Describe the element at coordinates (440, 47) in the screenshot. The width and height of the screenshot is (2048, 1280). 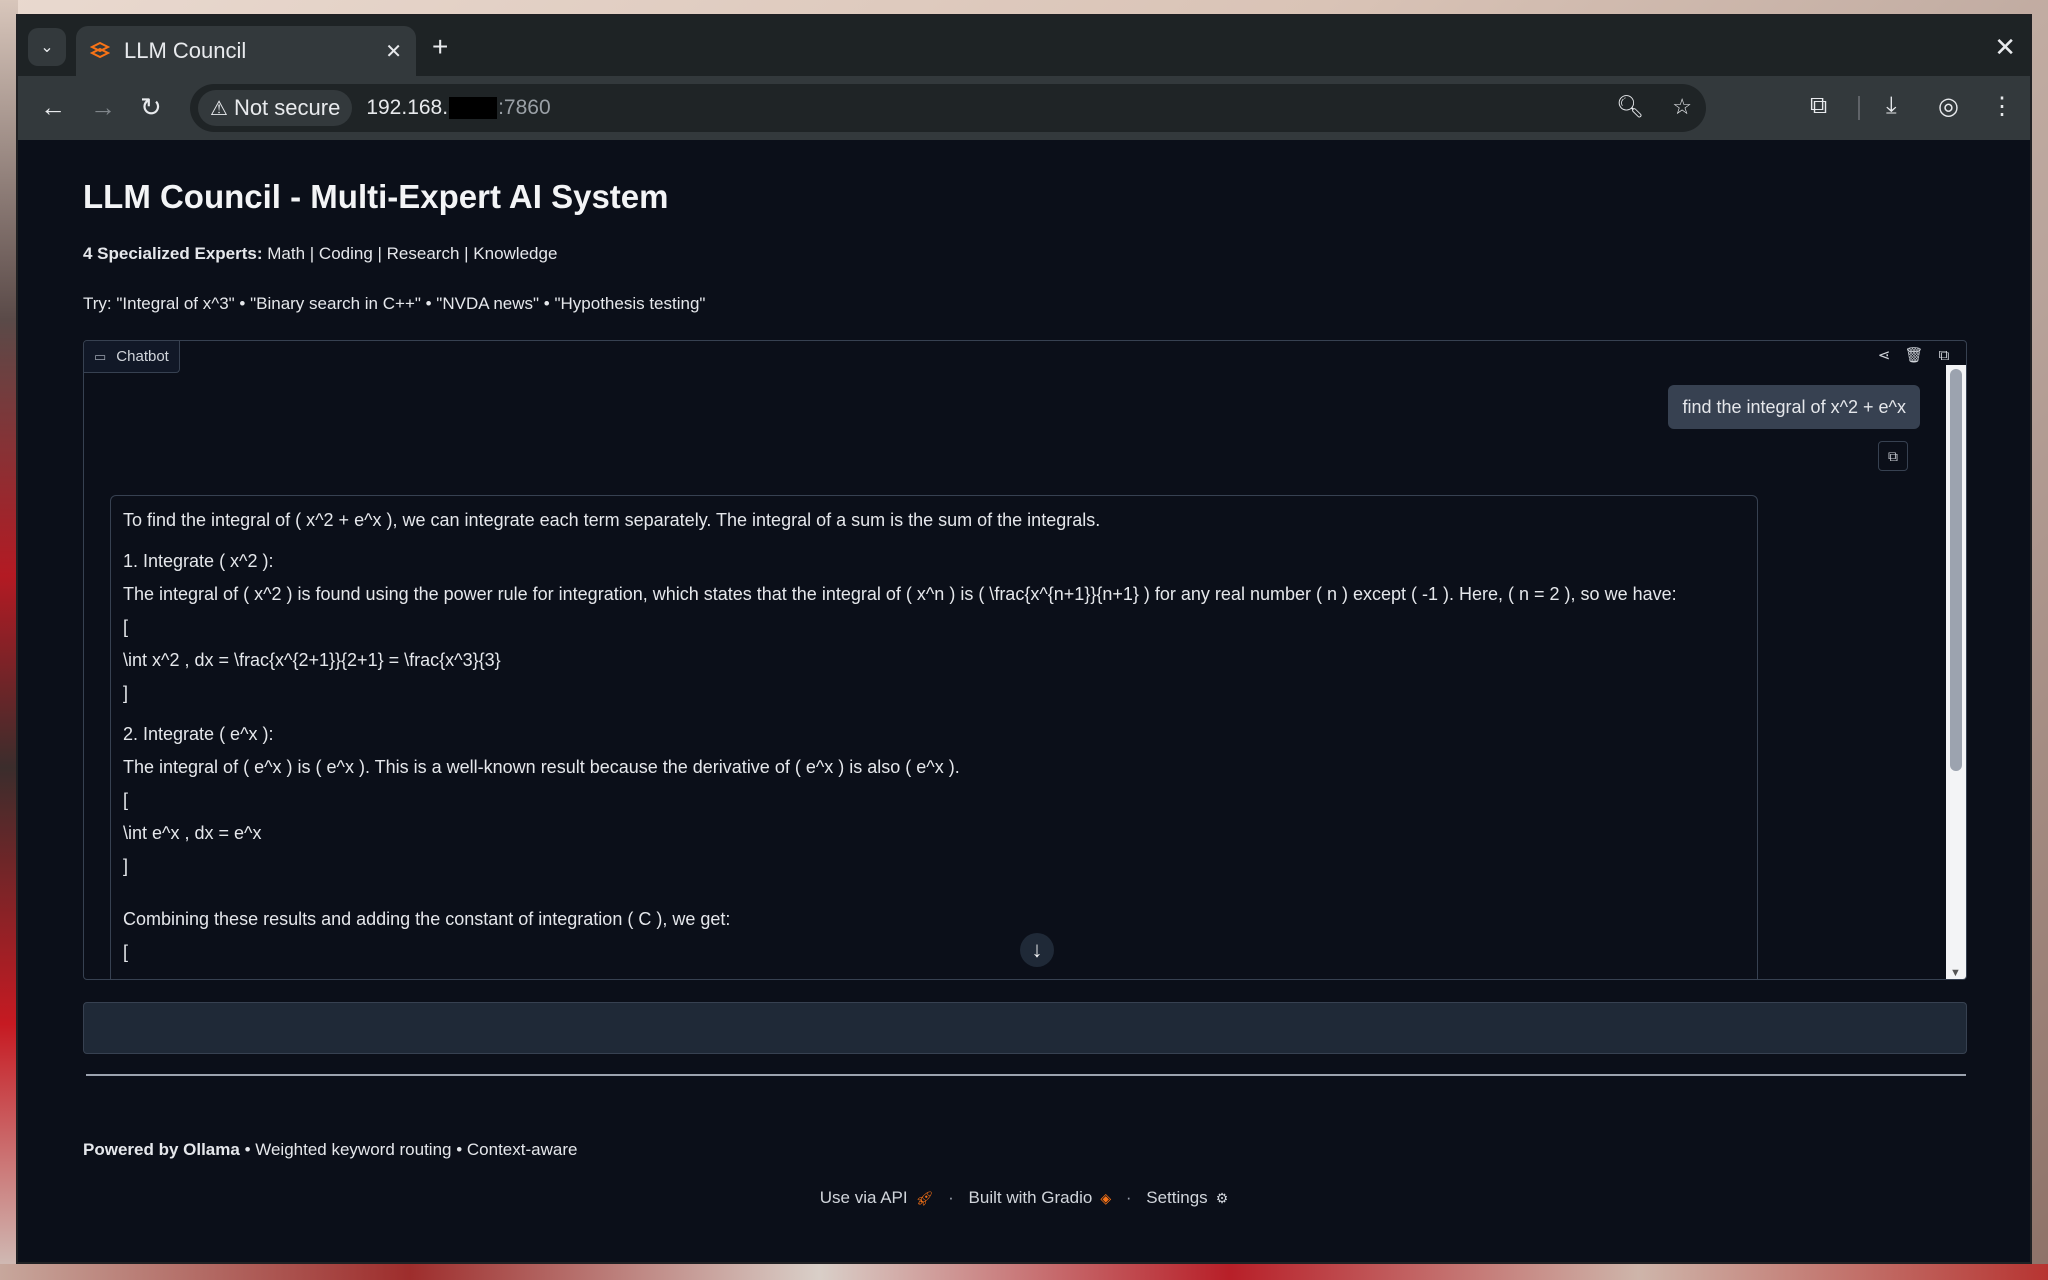
I see `new-tab-button: +` at that location.